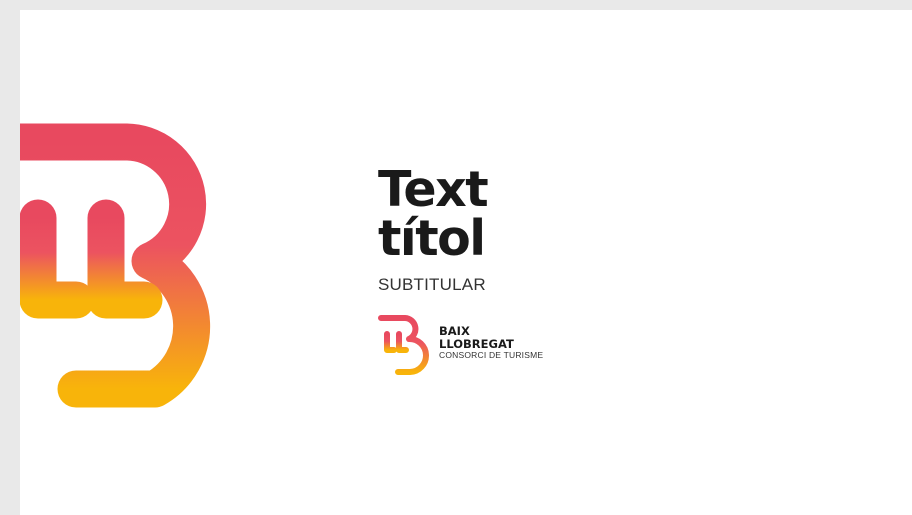 This screenshot has height=515, width=912. What do you see at coordinates (432, 238) in the screenshot?
I see `title-line-2: títol` at bounding box center [432, 238].